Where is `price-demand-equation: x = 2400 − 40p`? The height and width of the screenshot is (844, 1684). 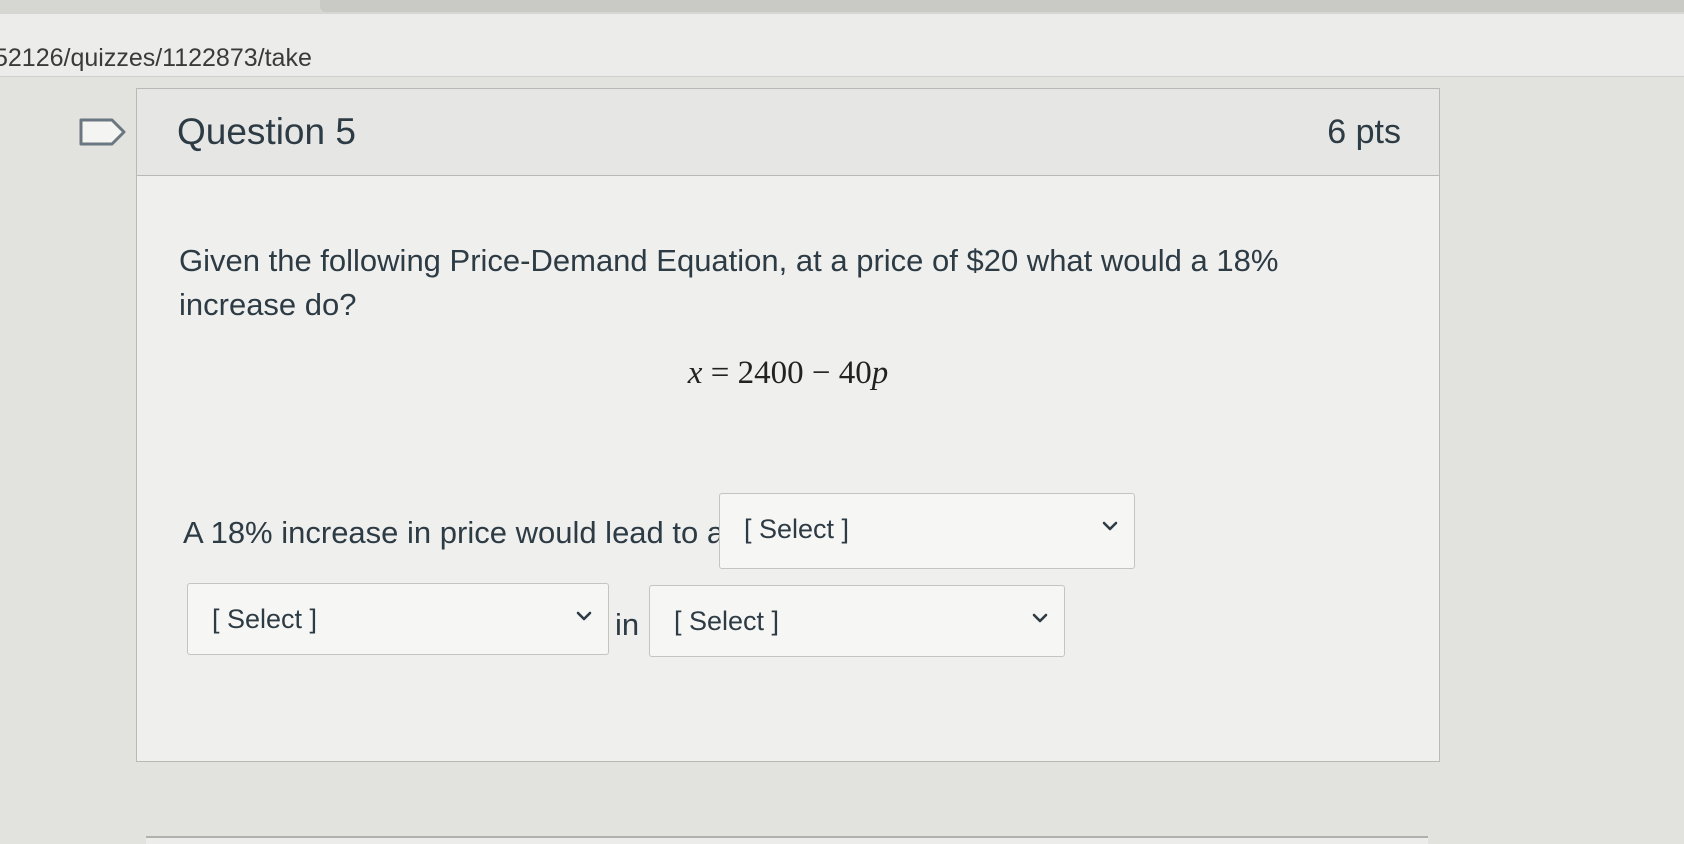 price-demand-equation: x = 2400 − 40p is located at coordinates (788, 373).